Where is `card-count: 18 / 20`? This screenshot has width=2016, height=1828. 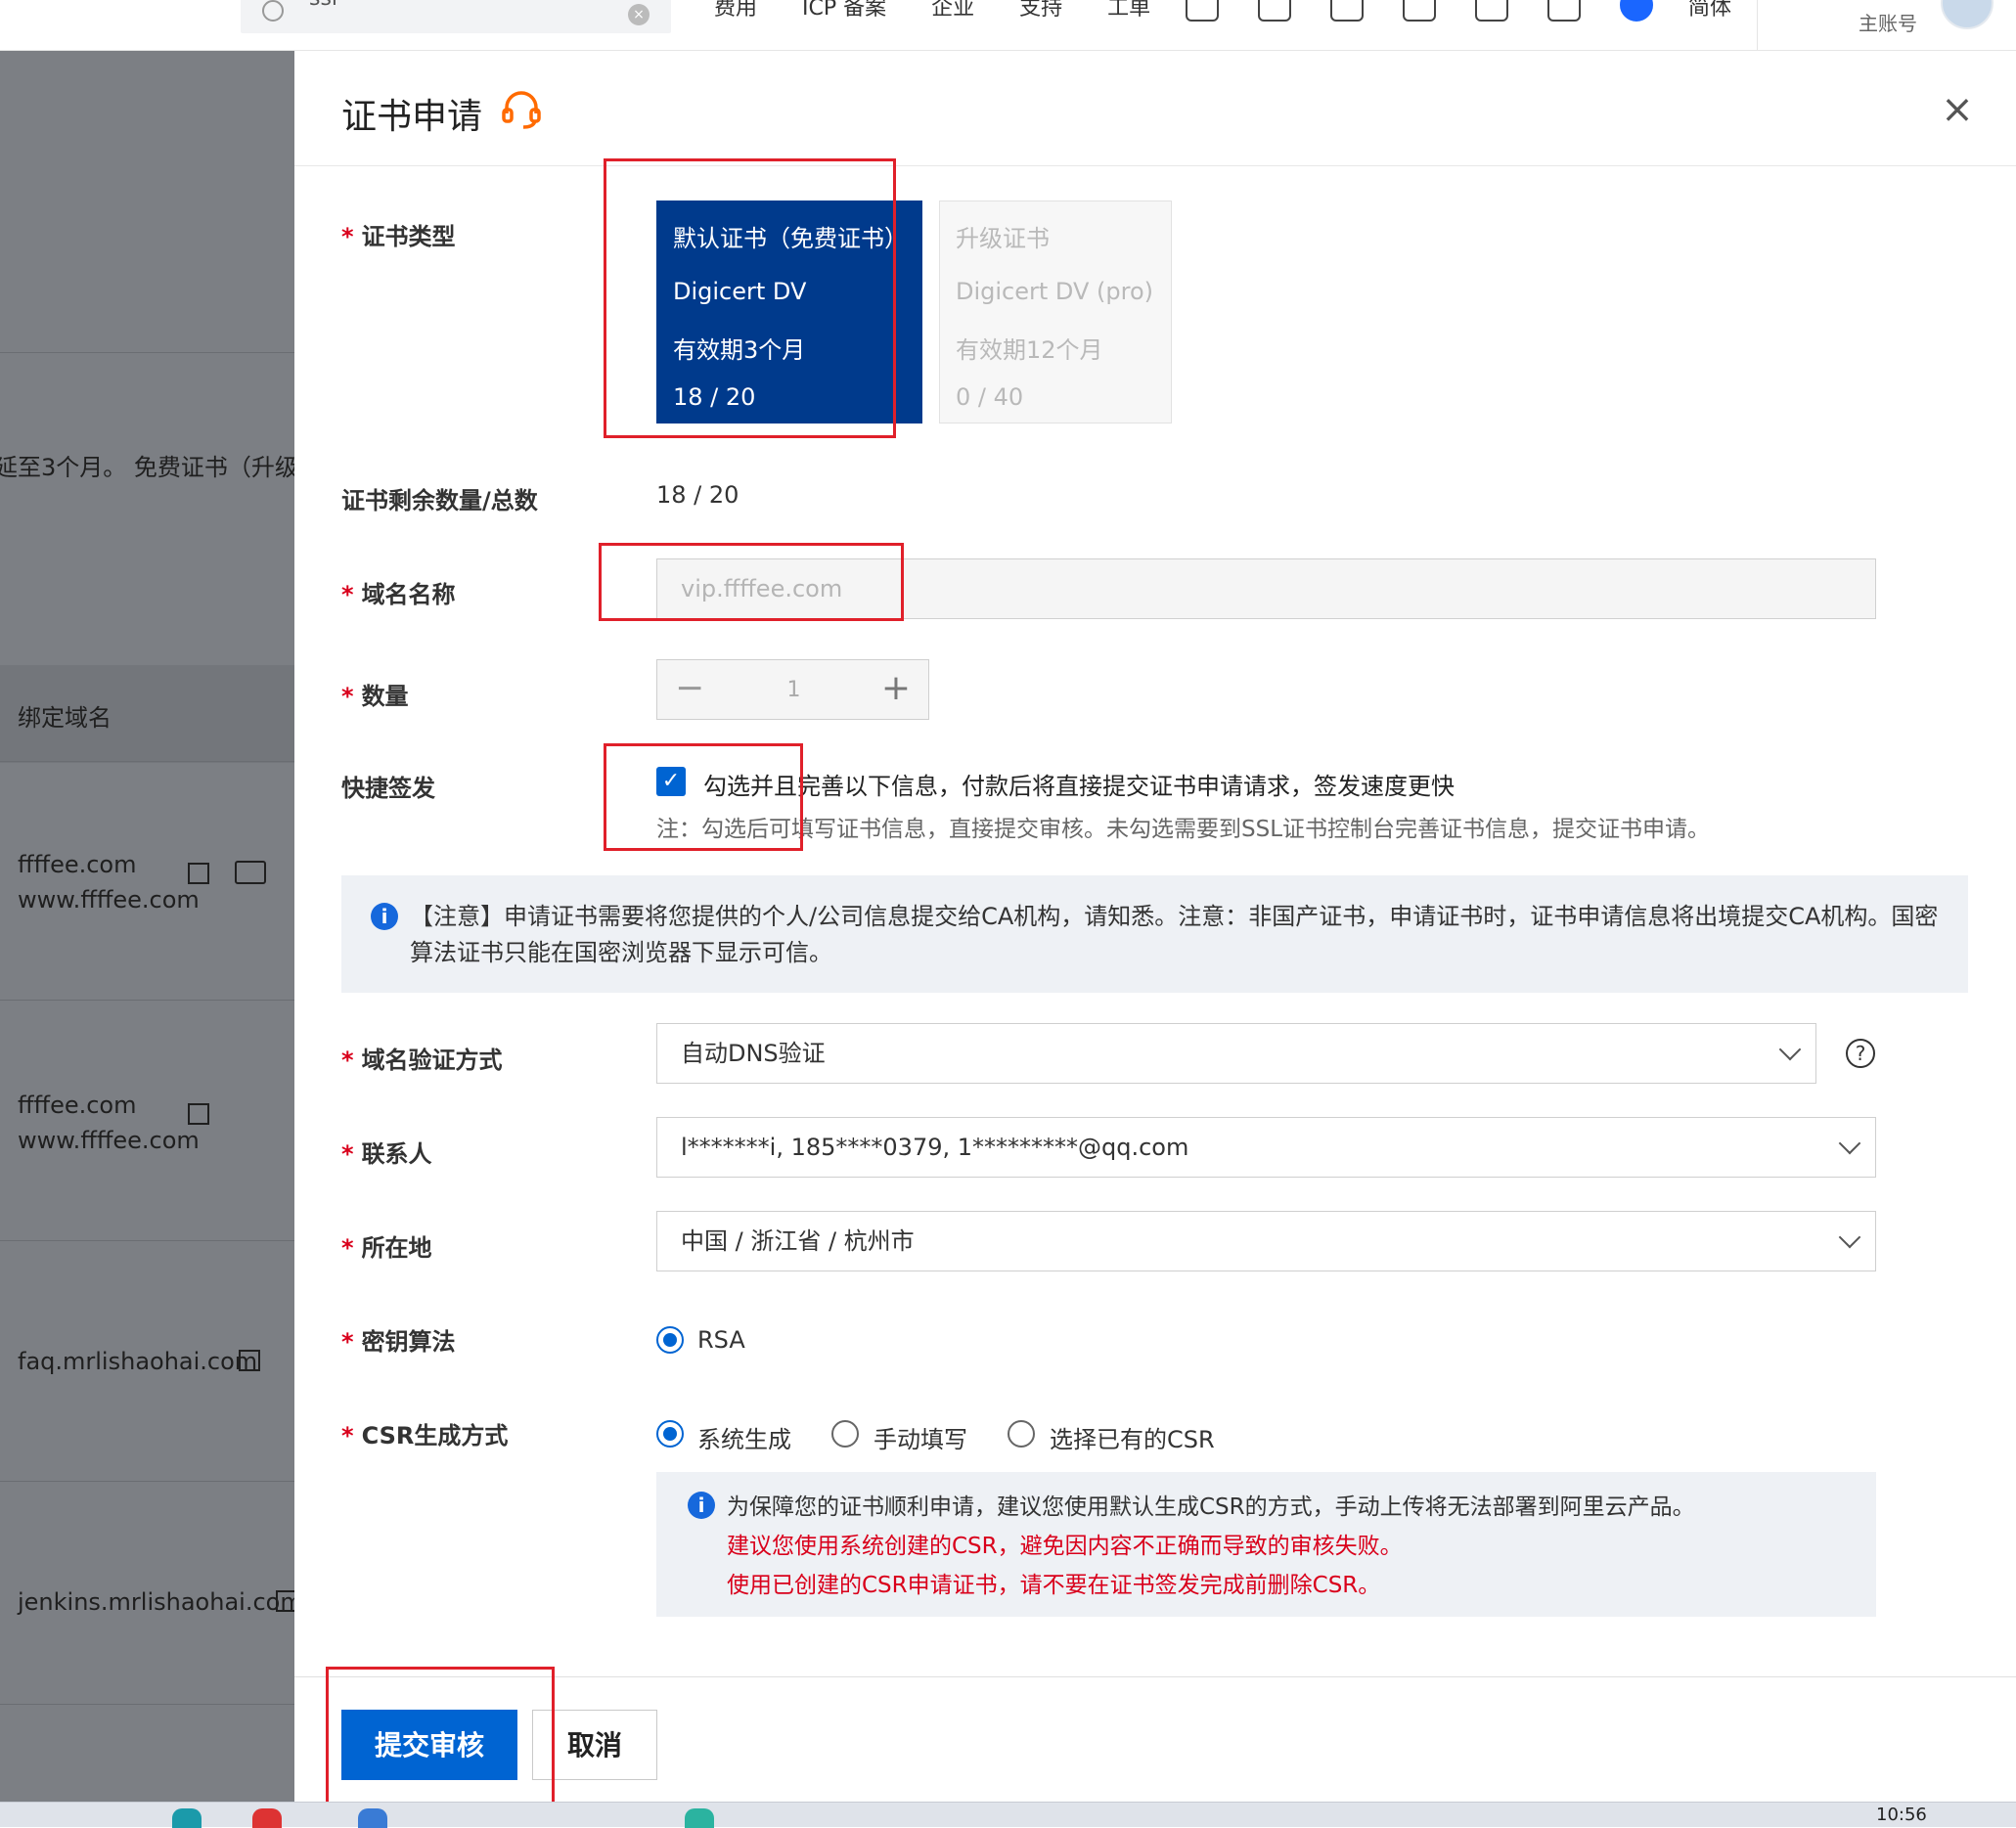 card-count: 18 / 20 is located at coordinates (714, 397).